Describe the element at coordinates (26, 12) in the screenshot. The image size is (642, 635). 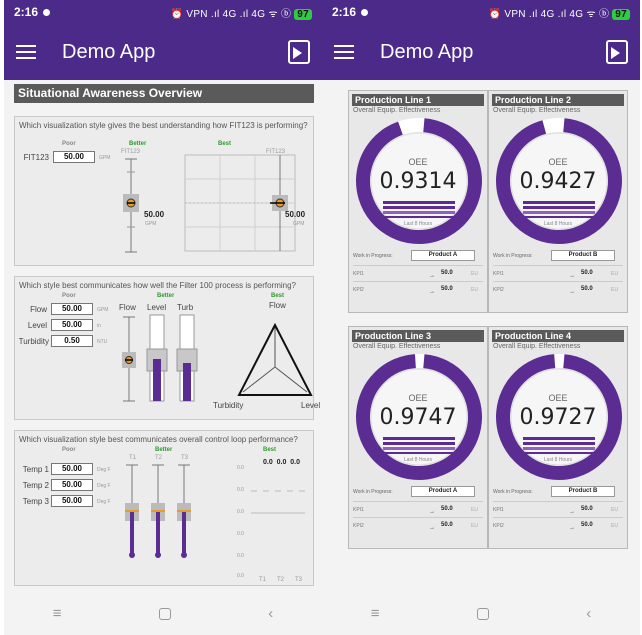
I see `status-time: 2:16` at that location.